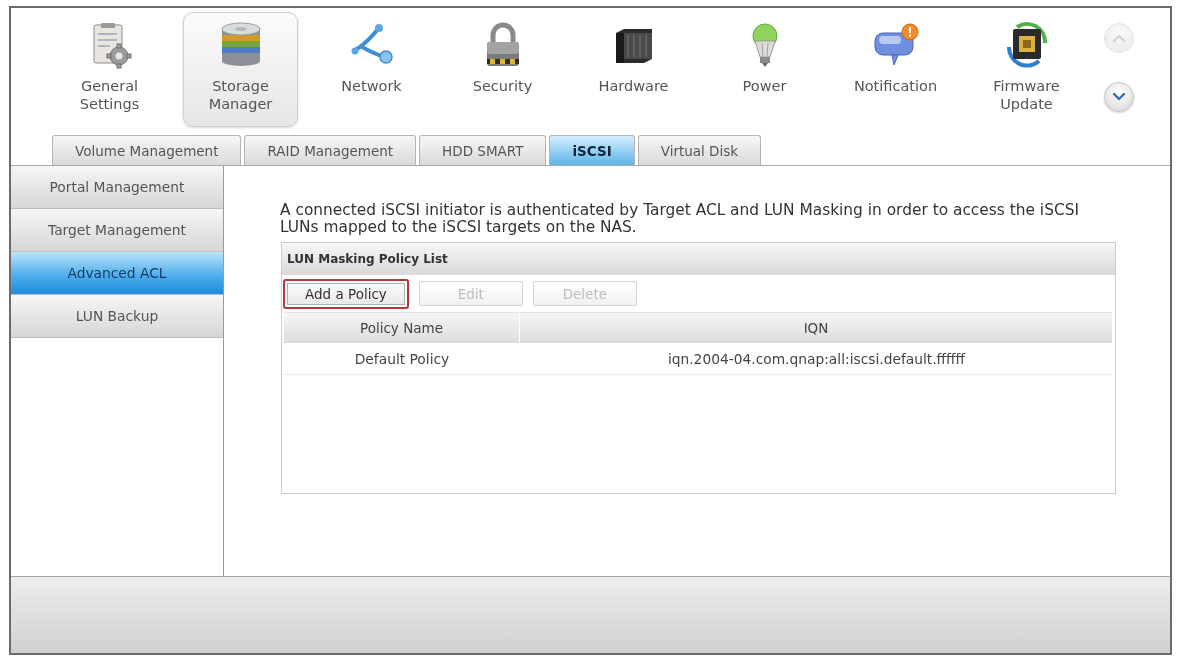  Describe the element at coordinates (330, 150) in the screenshot. I see `tab: RAID Management` at that location.